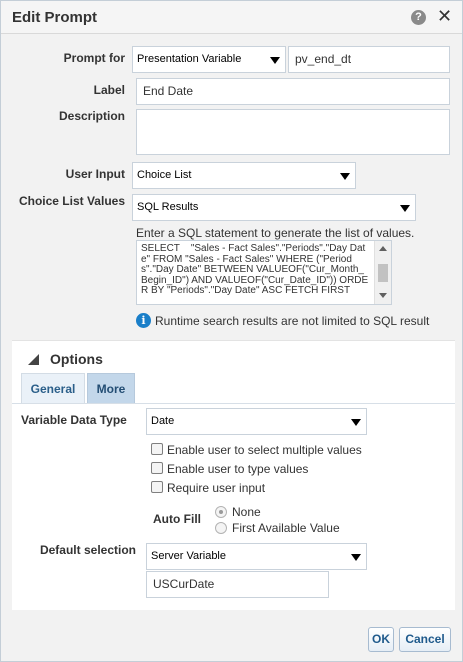 The height and width of the screenshot is (662, 463). What do you see at coordinates (189, 59) in the screenshot?
I see `prompt-for-type-value: Presentation Variable` at bounding box center [189, 59].